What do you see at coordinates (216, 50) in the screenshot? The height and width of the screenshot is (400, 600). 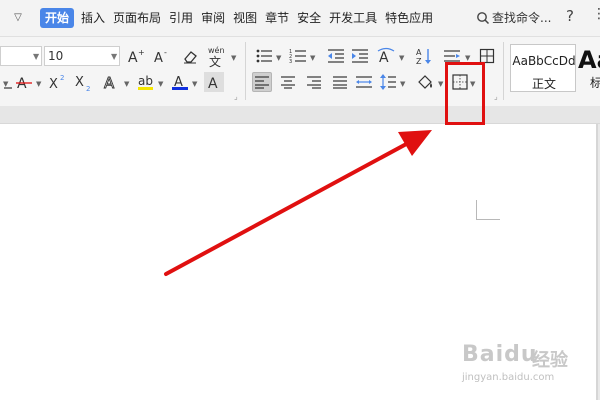 I see `pinyin-label: wén` at bounding box center [216, 50].